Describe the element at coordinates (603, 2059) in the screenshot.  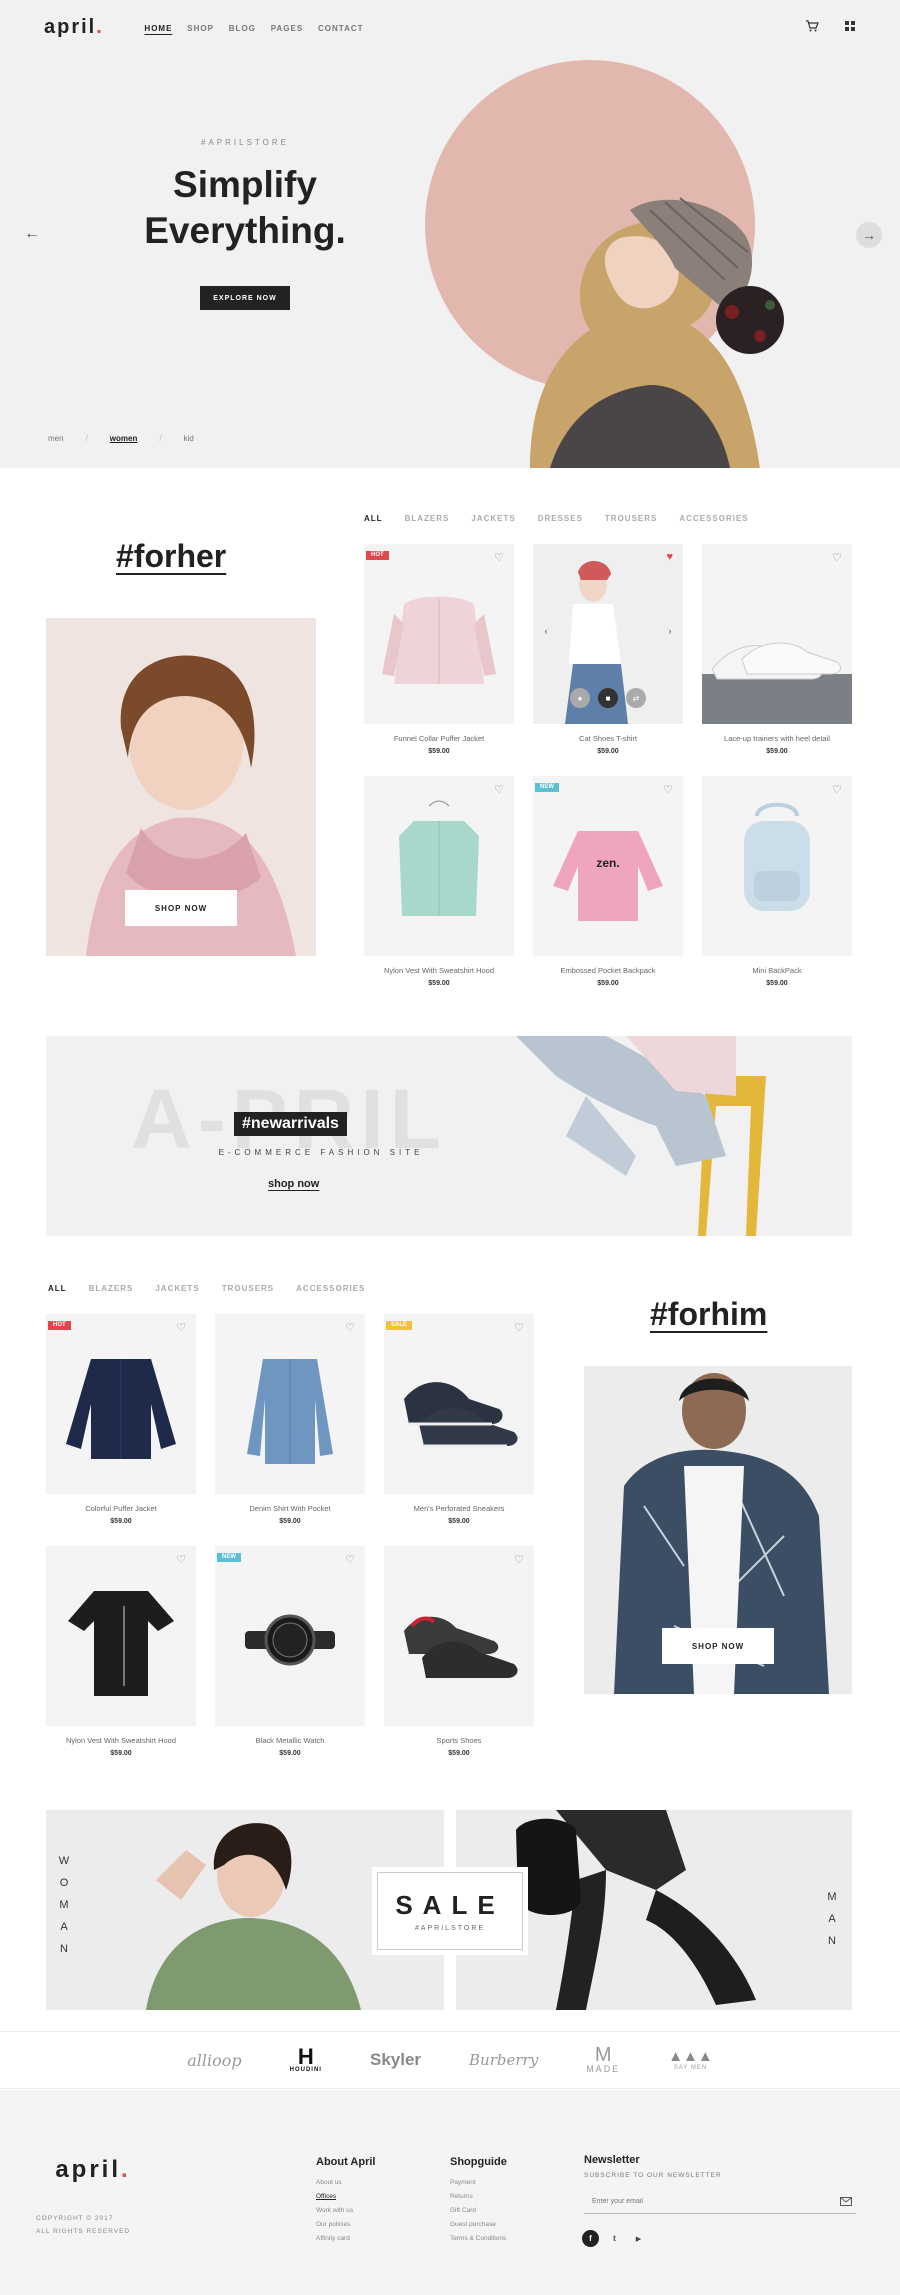
I see `brand-logo: M MADE` at that location.